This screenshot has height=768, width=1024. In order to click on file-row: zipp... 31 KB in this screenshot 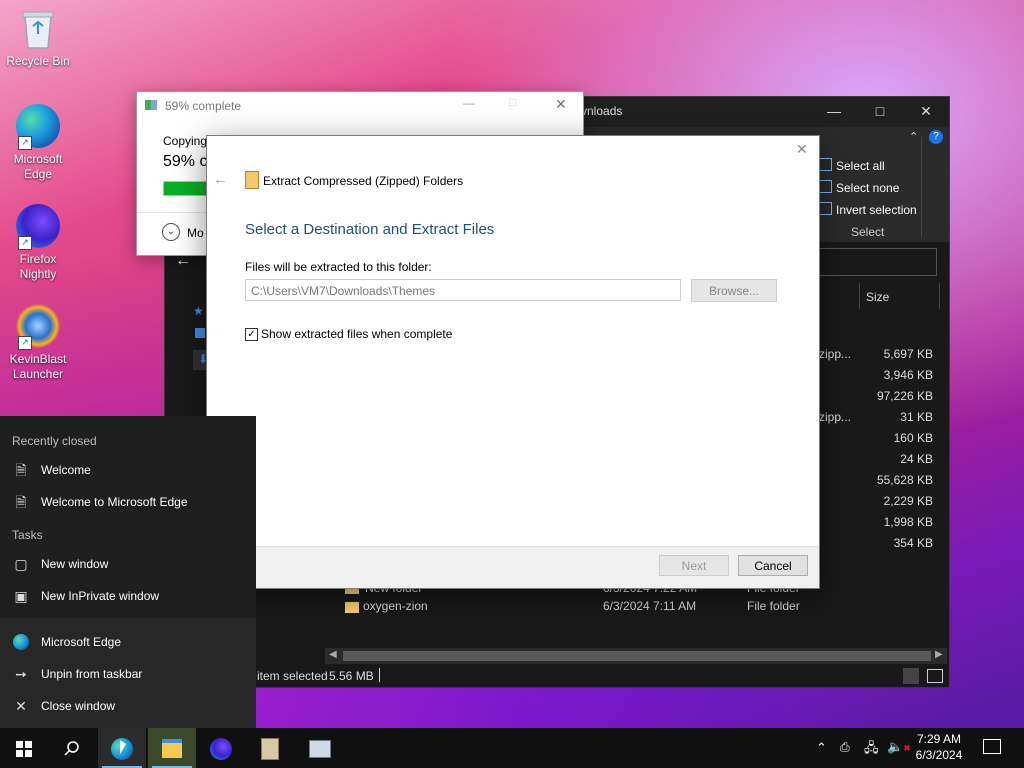, I will do `click(877, 418)`.